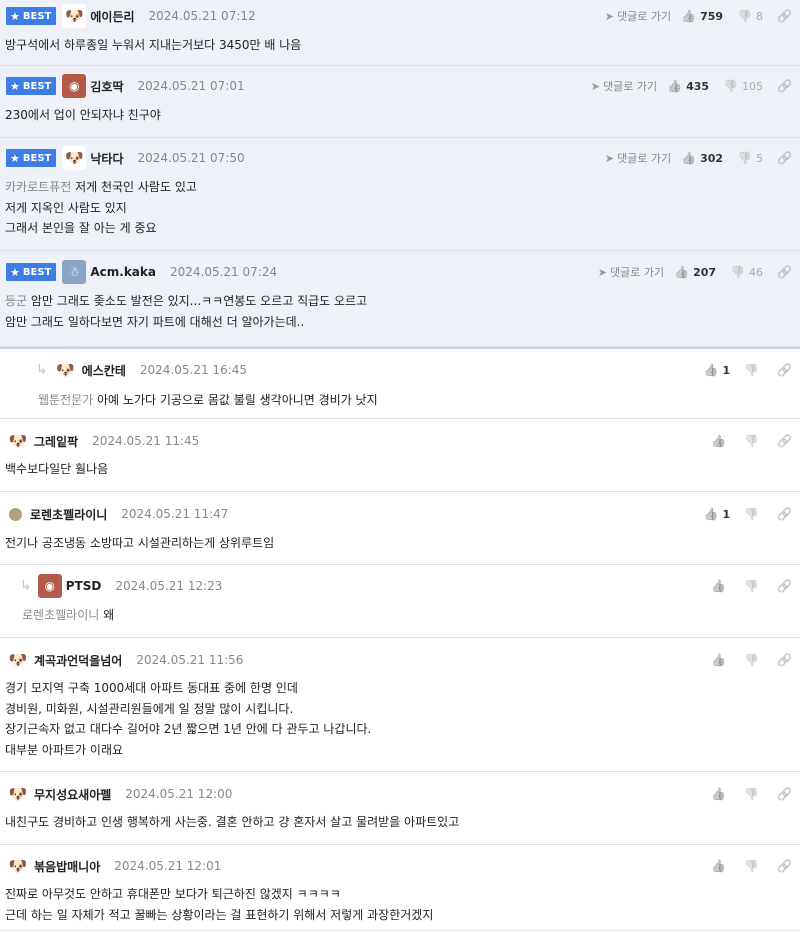 The width and height of the screenshot is (800, 931). Describe the element at coordinates (595, 86) in the screenshot. I see `send-icon: ➤` at that location.